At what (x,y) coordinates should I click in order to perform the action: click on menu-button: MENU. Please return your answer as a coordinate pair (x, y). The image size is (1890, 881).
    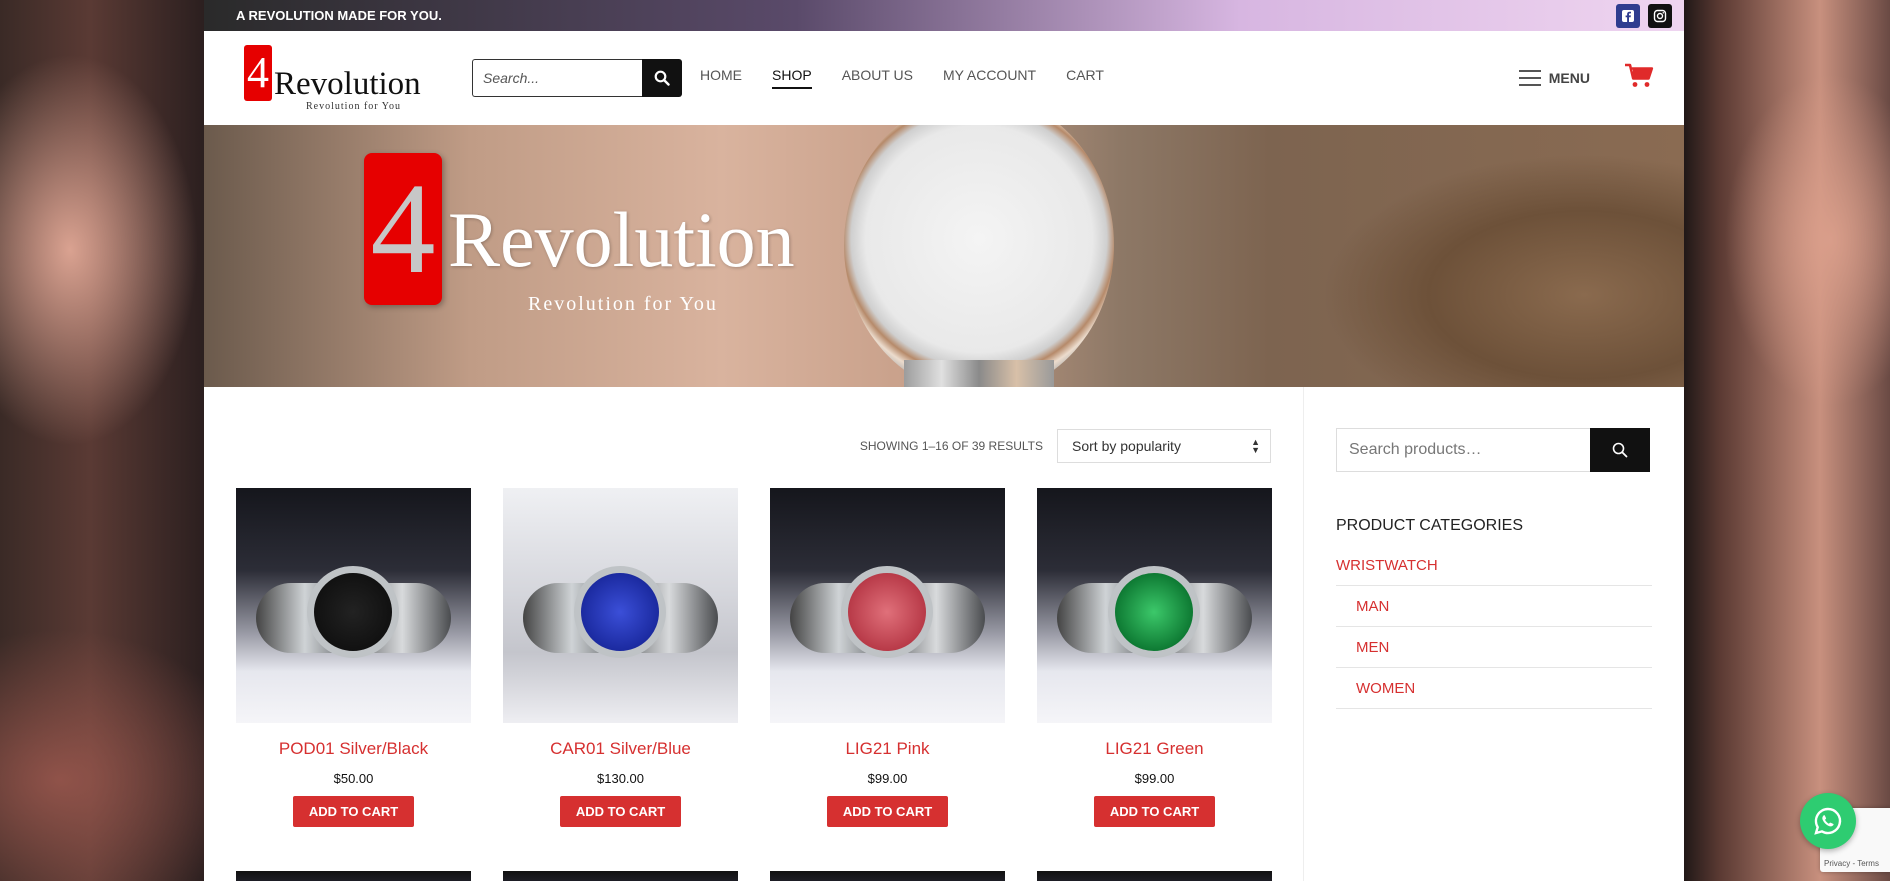
    Looking at the image, I should click on (1554, 78).